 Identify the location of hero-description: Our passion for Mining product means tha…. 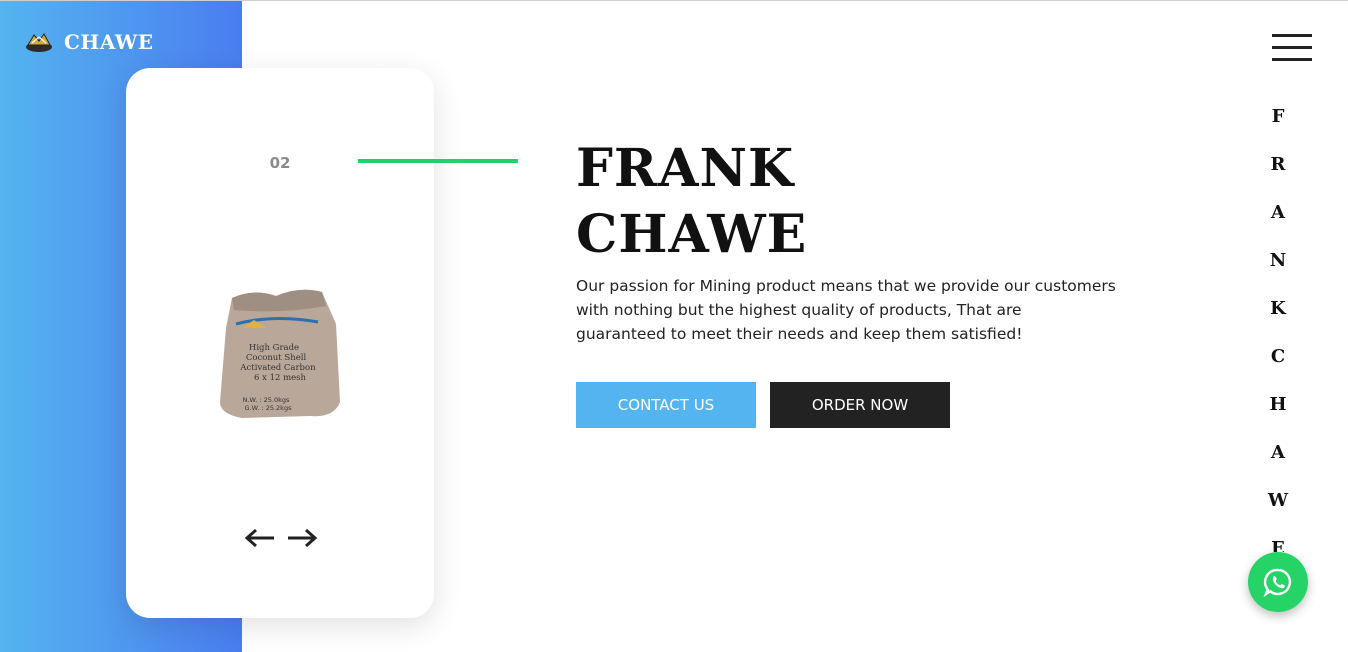
(846, 310).